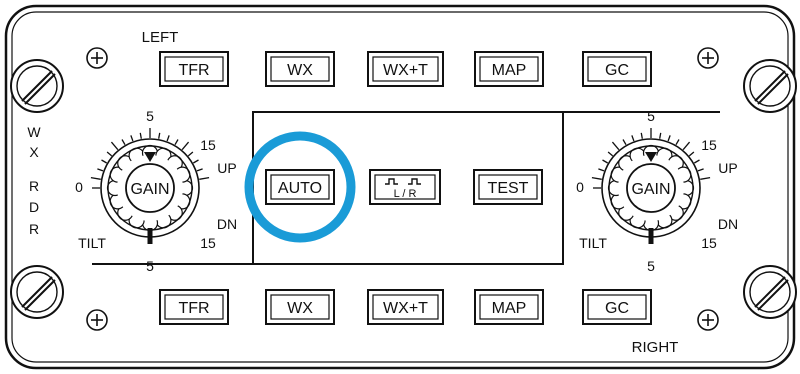 This screenshot has width=800, height=374. Describe the element at coordinates (580, 187) in the screenshot. I see `right-scale-zero: 0` at that location.